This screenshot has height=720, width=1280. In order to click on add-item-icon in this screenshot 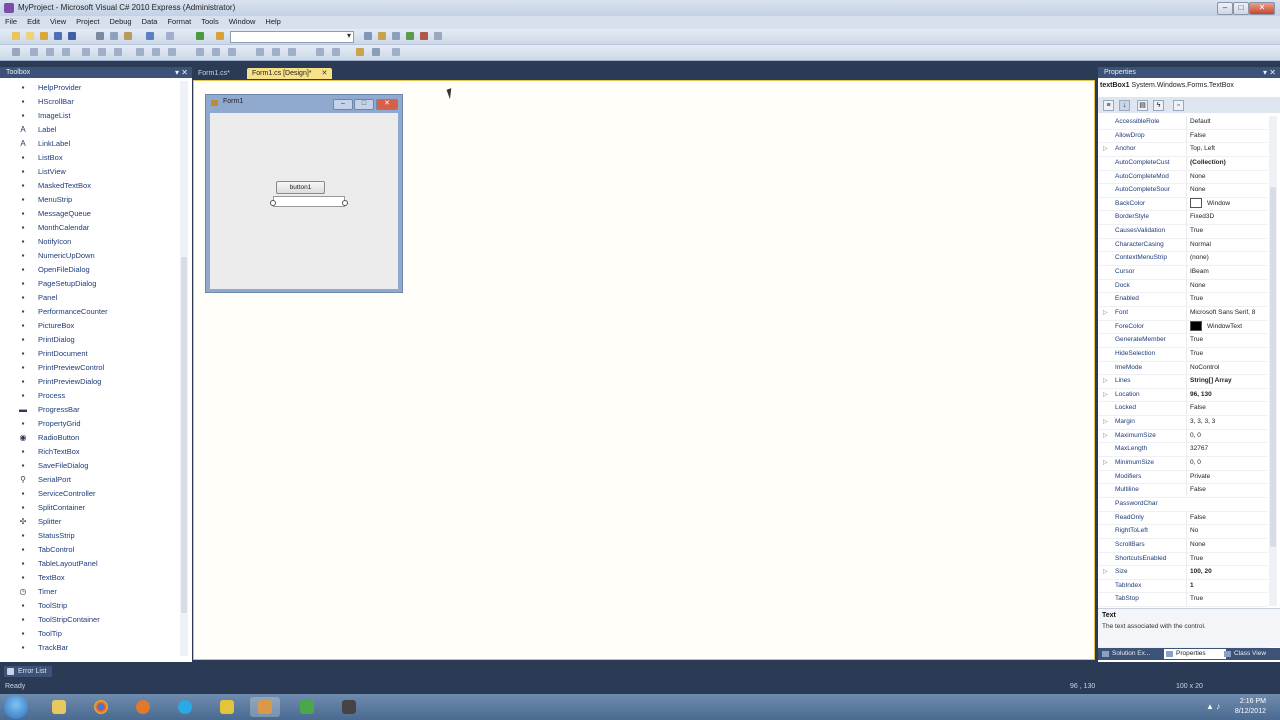, I will do `click(30, 36)`.